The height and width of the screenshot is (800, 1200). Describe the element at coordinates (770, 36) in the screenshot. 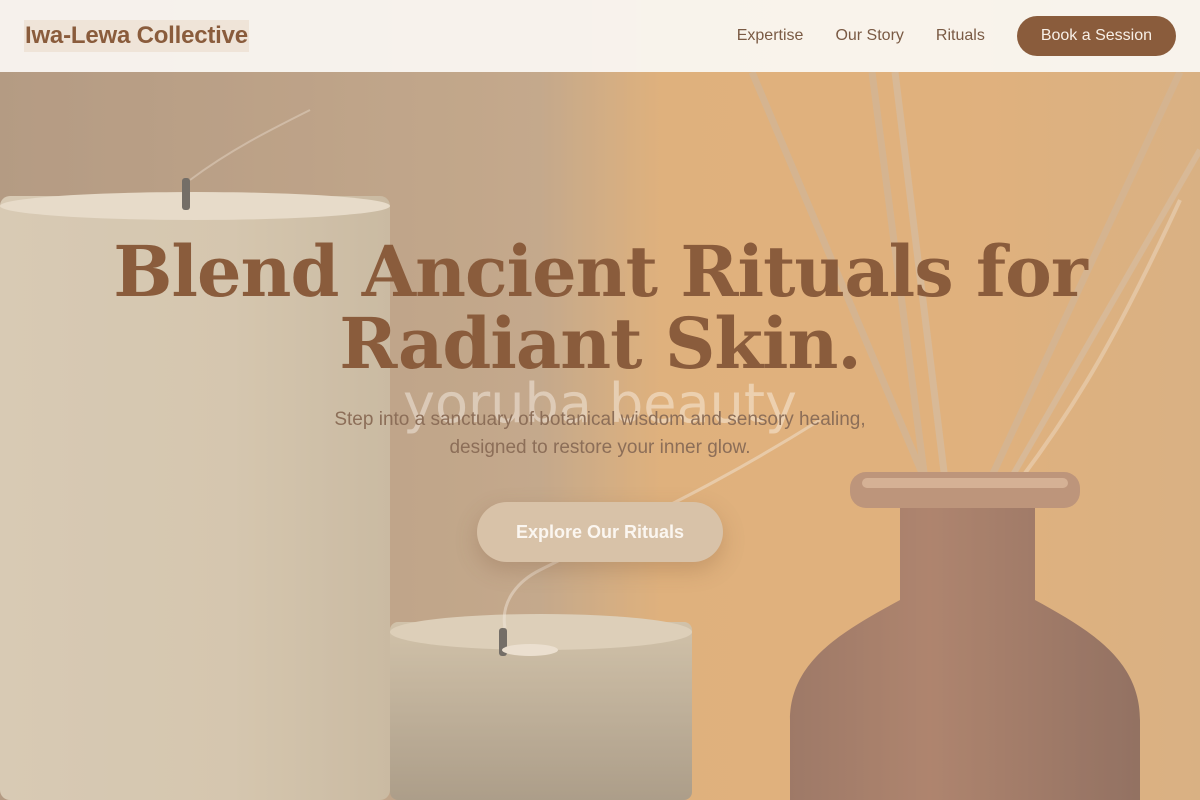

I see `nav-link-expertise: Expertise` at that location.